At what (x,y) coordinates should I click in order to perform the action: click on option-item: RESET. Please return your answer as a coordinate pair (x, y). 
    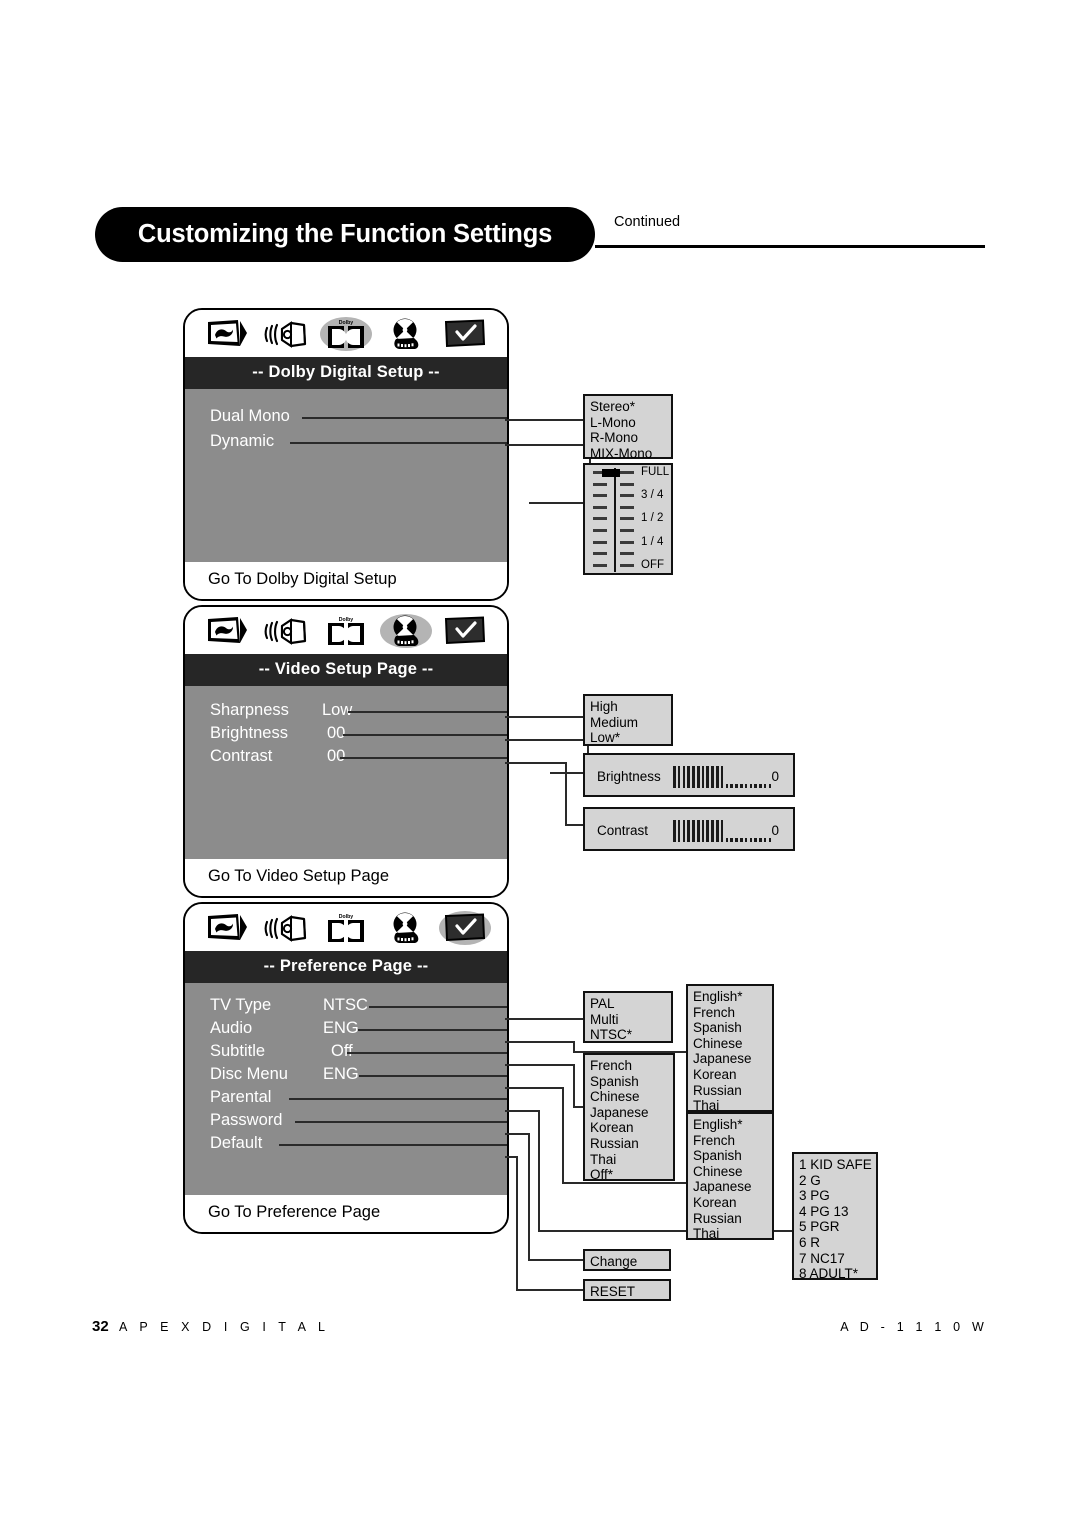
    Looking at the image, I should click on (627, 1292).